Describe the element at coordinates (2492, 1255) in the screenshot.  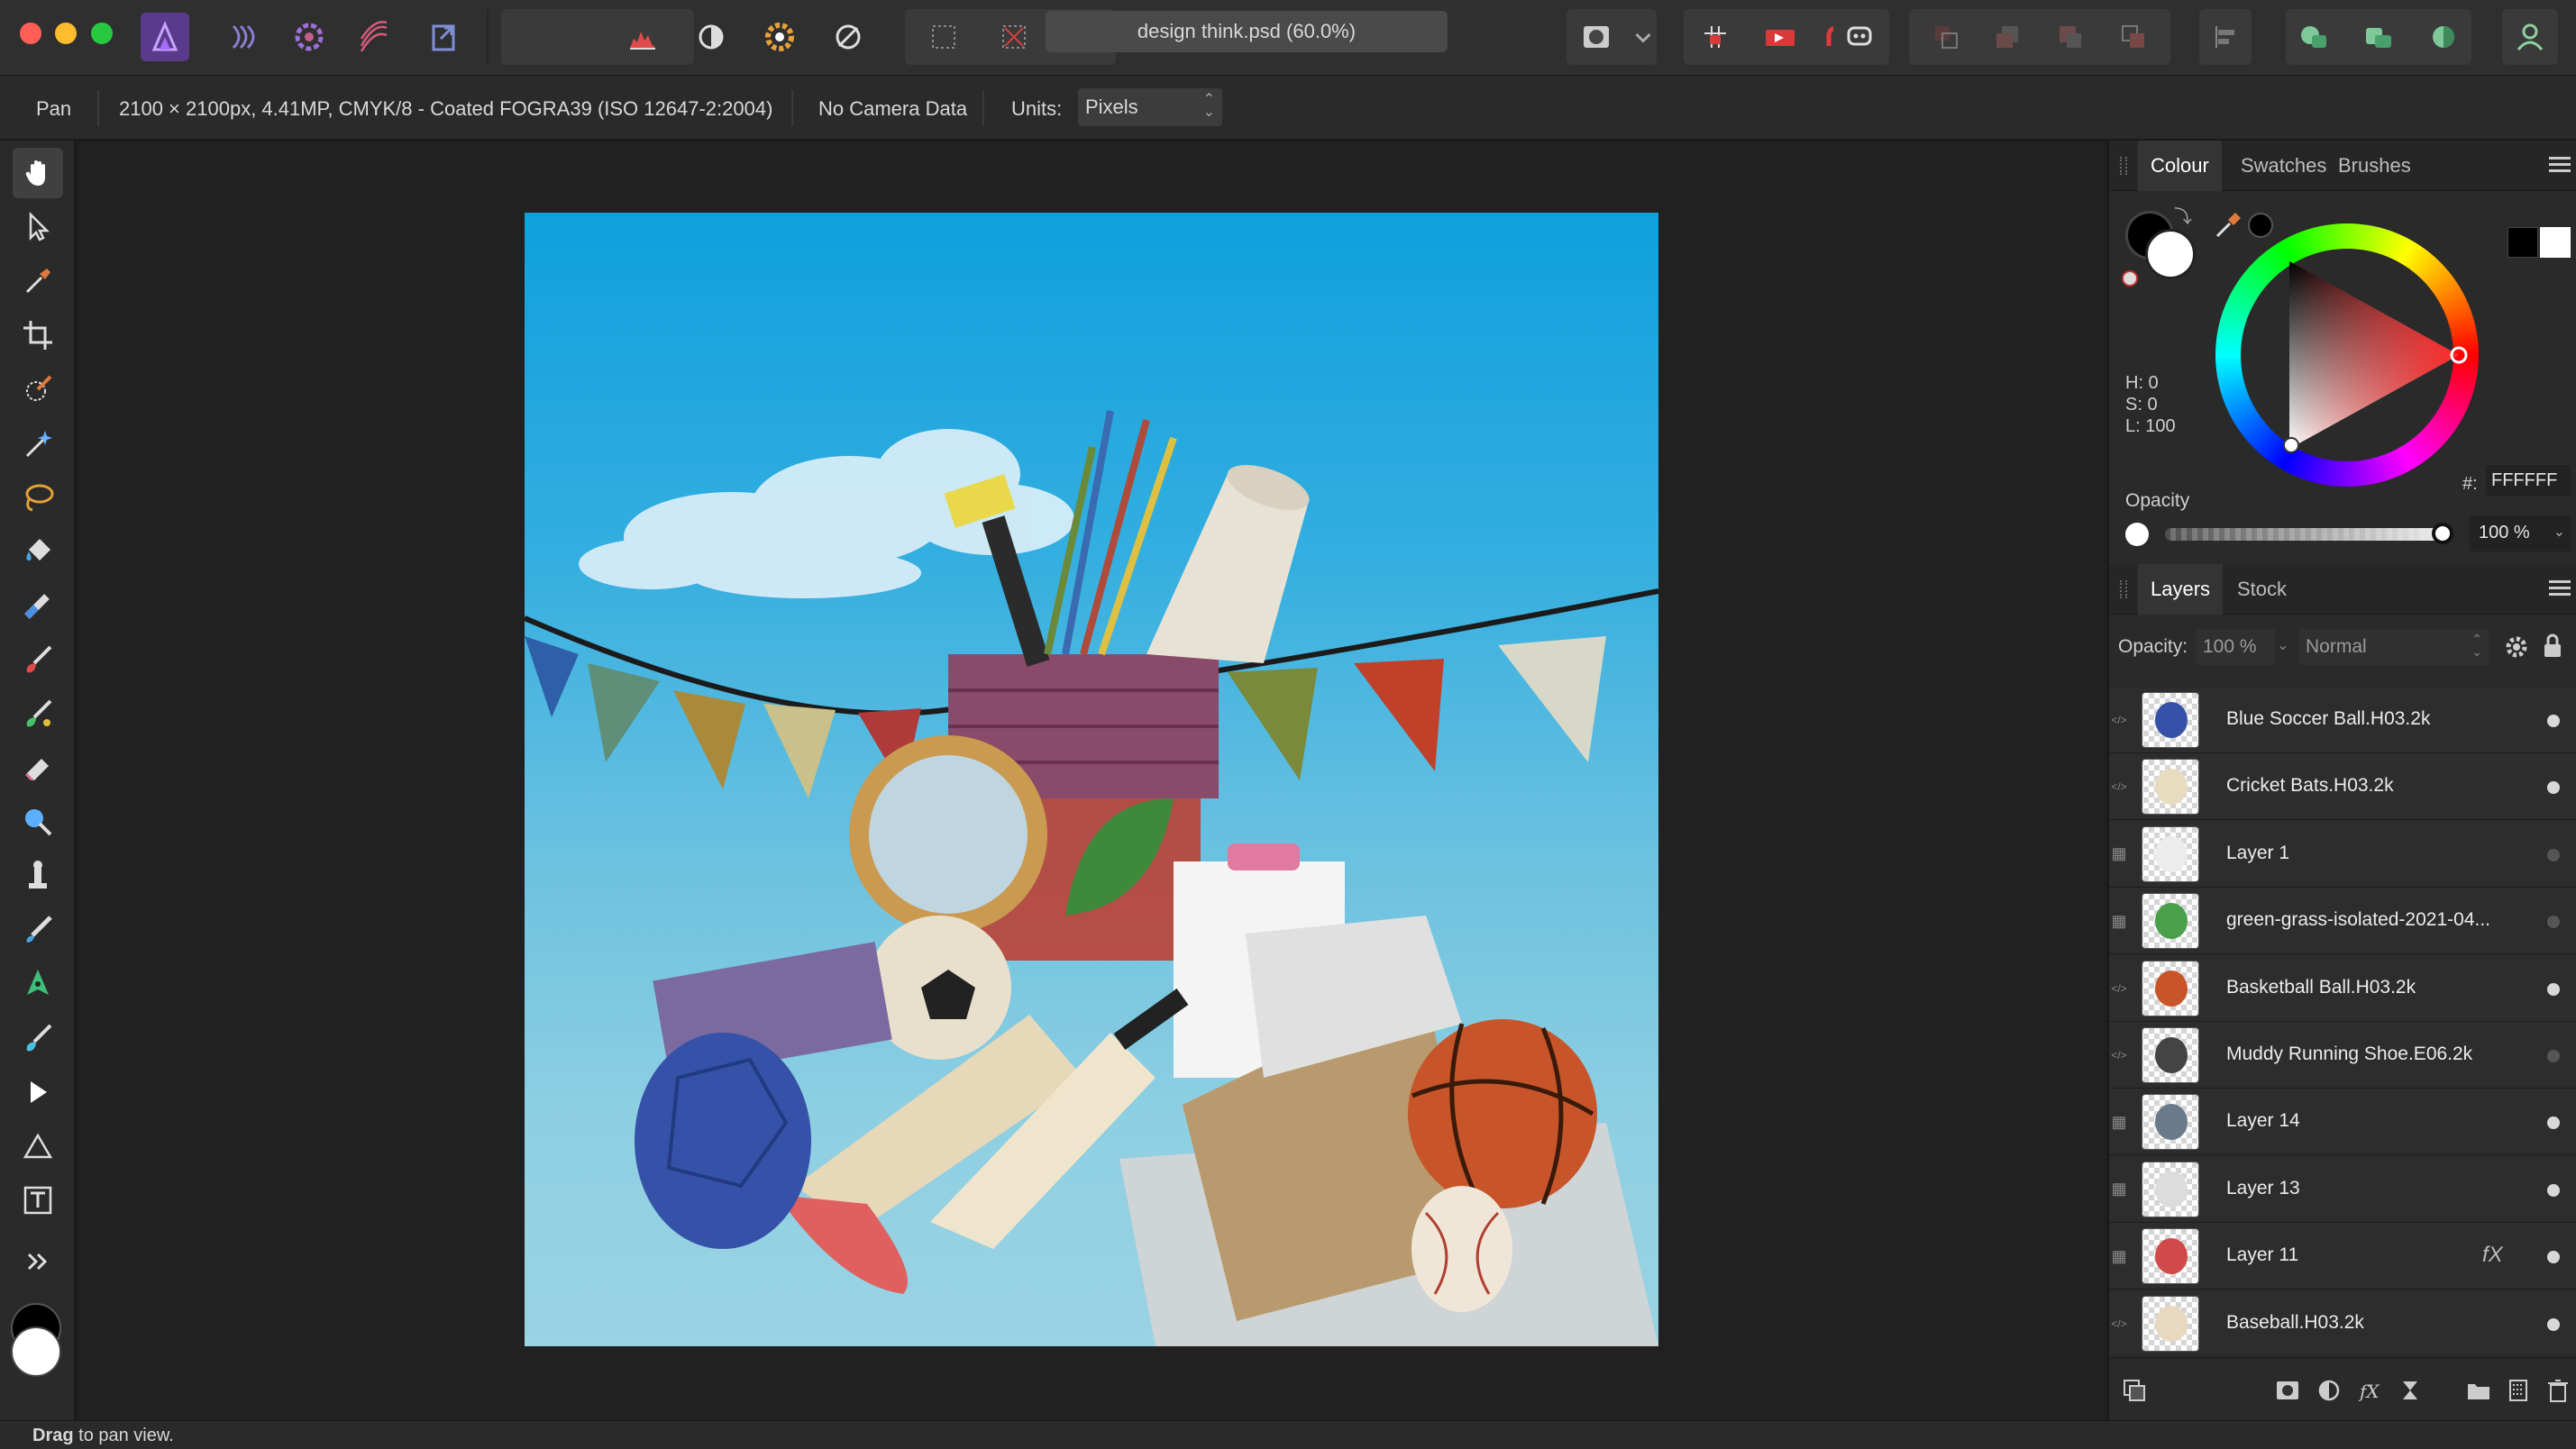
I see `layer-fx-badge: fX` at that location.